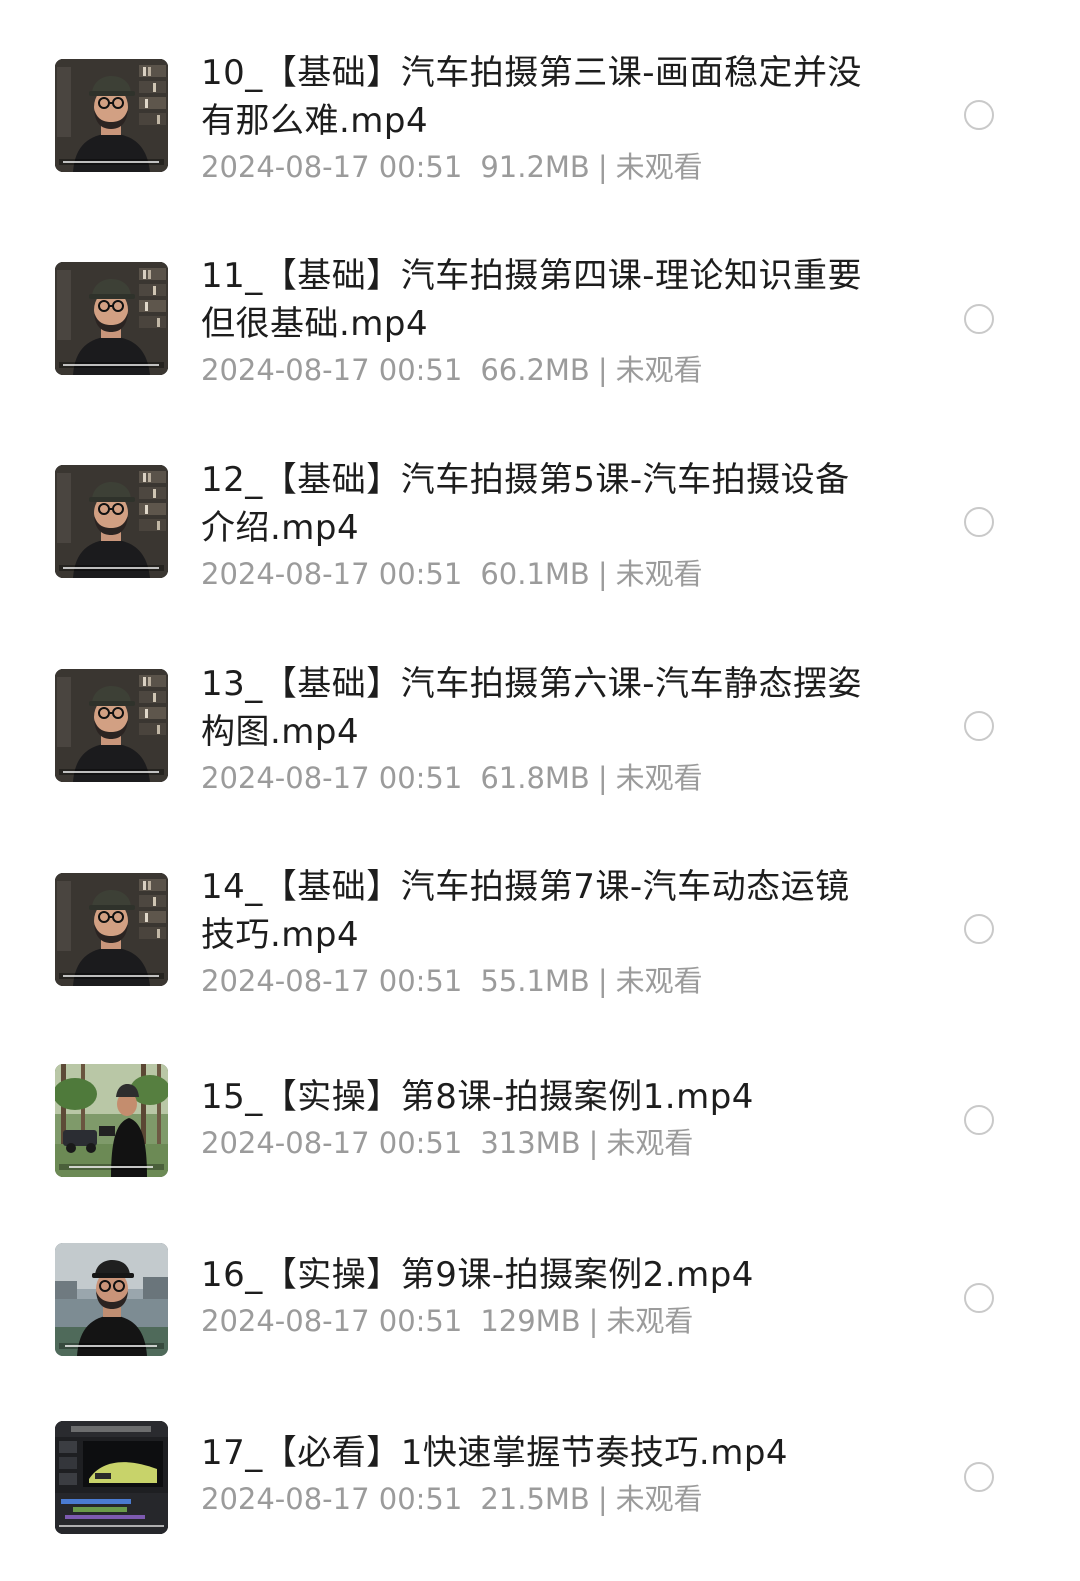 The image size is (1080, 1581). Describe the element at coordinates (532, 708) in the screenshot. I see `file-title: 13_【基础】汽车拍摄第六课-汽车静态摆姿构图.mp4` at that location.